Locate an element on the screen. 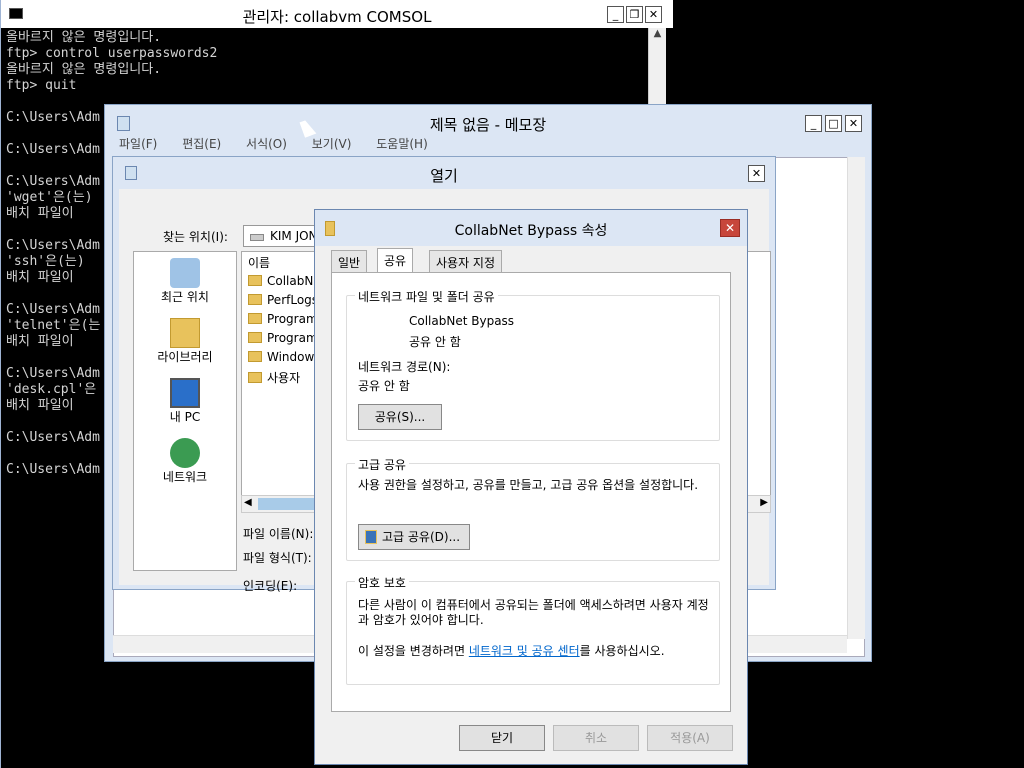 This screenshot has width=1024, height=768. notepad-titlebar: 제목 없음 - 메모장 _ □ ✕ is located at coordinates (488, 122).